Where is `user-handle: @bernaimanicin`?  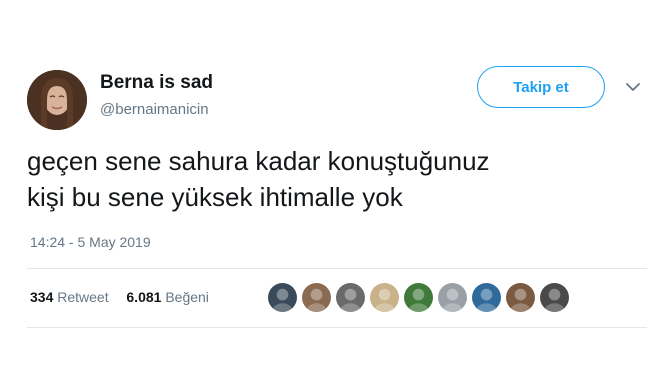 user-handle: @bernaimanicin is located at coordinates (154, 109).